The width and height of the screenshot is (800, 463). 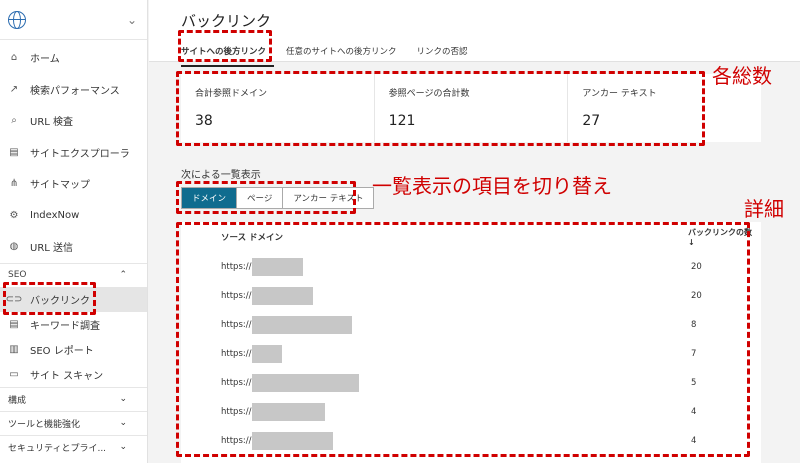 What do you see at coordinates (764, 209) in the screenshot?
I see `annotation-details: 詳細` at bounding box center [764, 209].